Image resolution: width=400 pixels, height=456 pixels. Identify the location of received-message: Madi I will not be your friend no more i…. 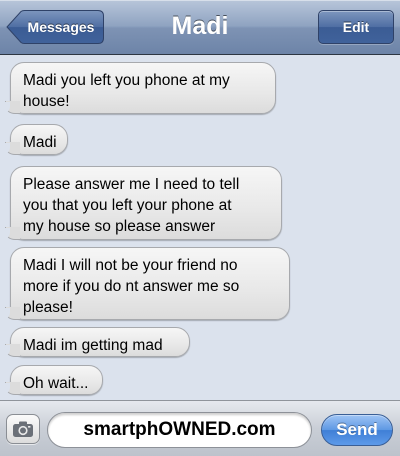
(145, 283).